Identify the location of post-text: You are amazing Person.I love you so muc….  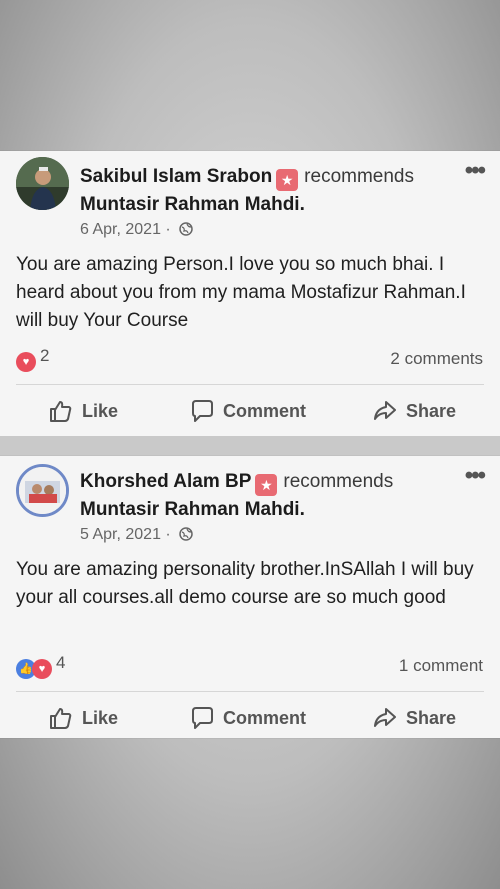
(241, 292).